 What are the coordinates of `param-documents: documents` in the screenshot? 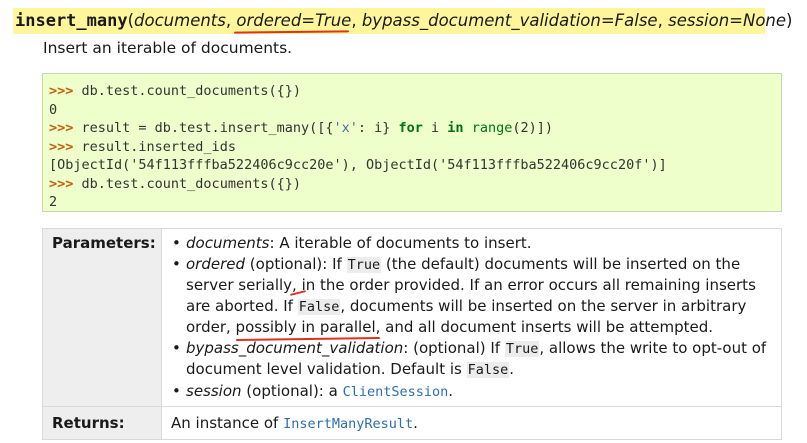 It's located at (180, 20).